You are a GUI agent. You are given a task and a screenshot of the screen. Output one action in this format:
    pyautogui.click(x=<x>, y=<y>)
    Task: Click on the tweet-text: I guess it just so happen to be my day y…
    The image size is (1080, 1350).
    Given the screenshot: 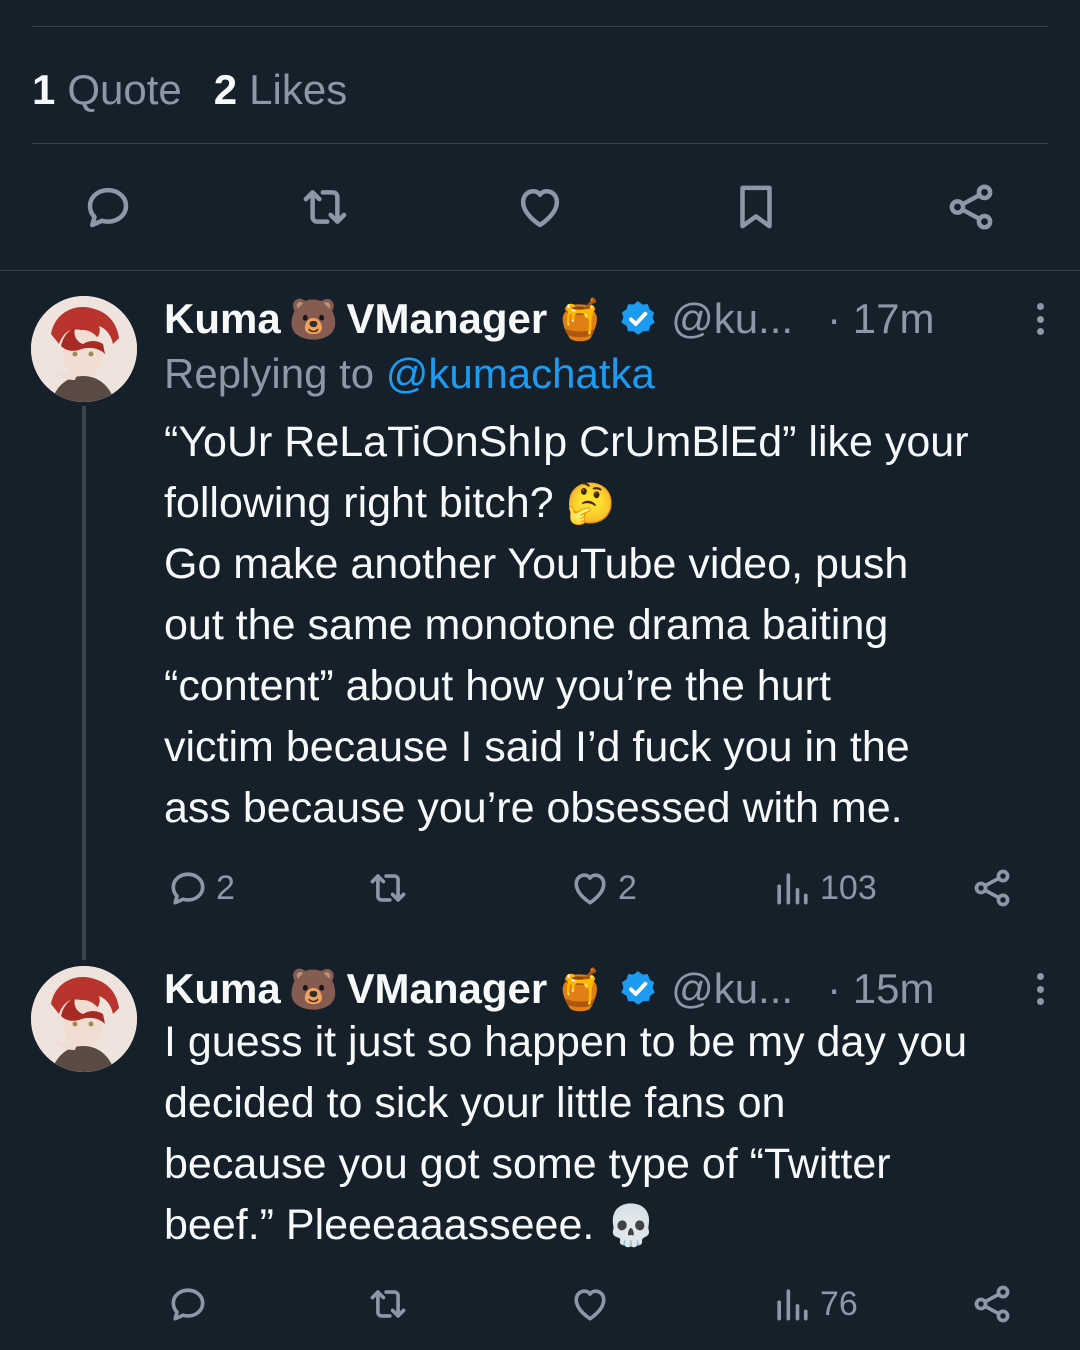 What is the action you would take?
    pyautogui.click(x=566, y=1133)
    